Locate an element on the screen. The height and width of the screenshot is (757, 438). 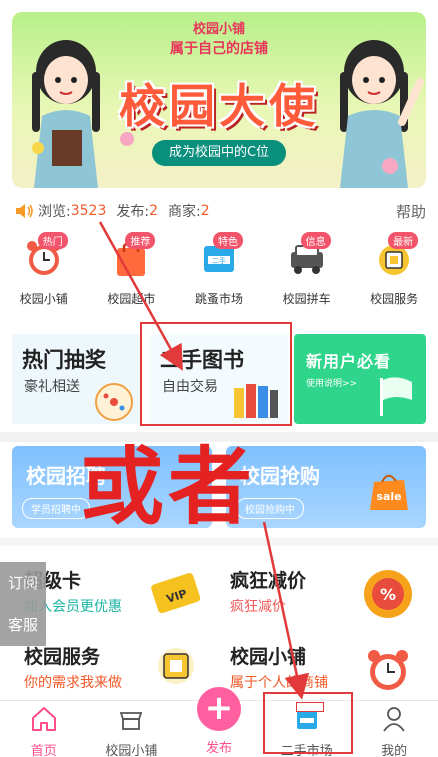
flag-icon is located at coordinates (396, 396).